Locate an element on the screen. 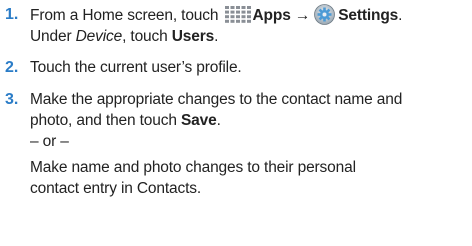 This screenshot has width=472, height=246. step-1-text: , touch is located at coordinates (147, 36).